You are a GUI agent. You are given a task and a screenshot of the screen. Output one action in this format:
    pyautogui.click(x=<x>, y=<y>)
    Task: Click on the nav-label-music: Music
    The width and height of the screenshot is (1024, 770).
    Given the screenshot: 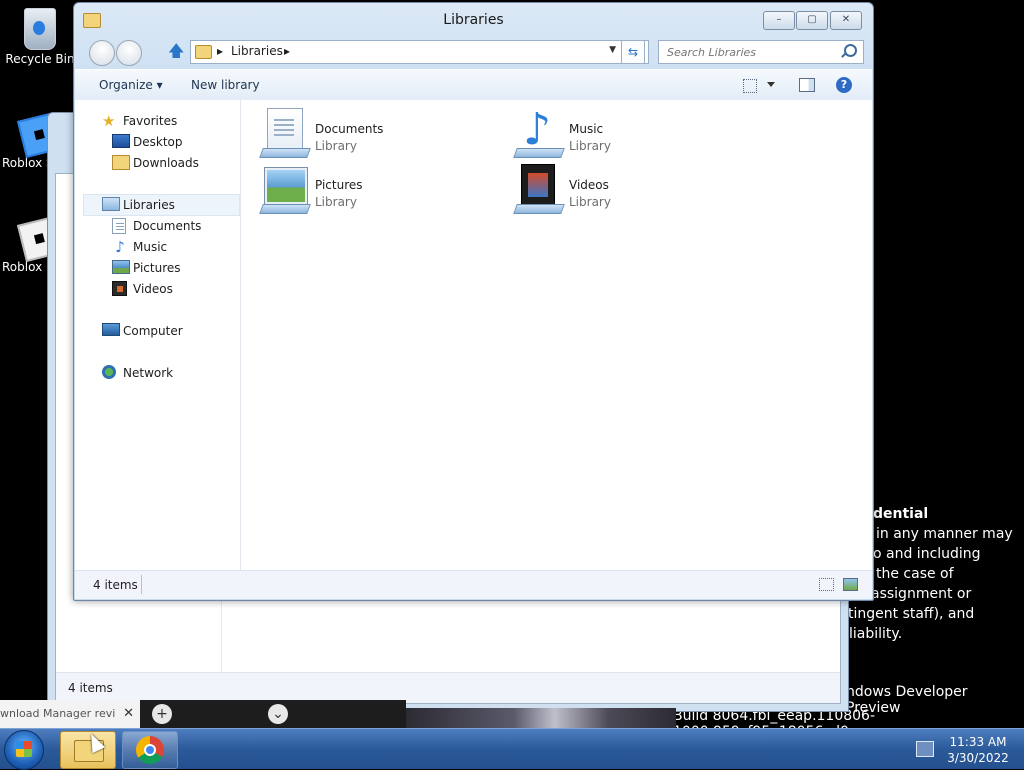 What is the action you would take?
    pyautogui.click(x=150, y=247)
    